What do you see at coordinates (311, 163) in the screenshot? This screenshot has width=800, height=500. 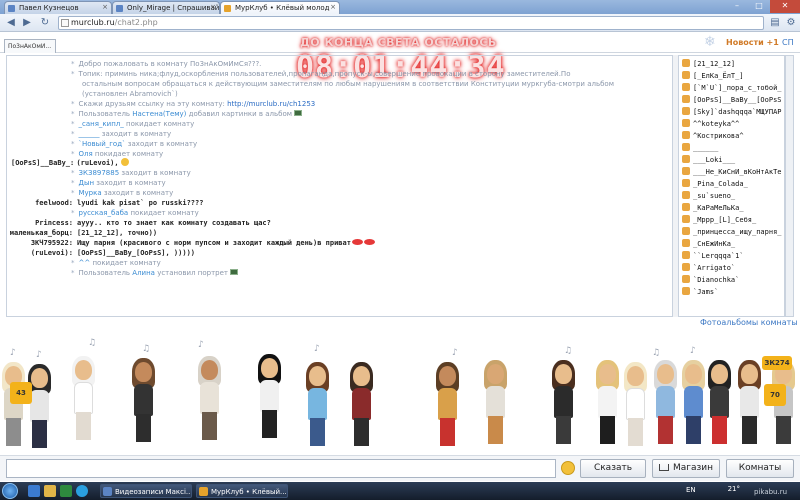 I see `chat-message: [OoPsS]__BaBy_: (ruLevoi),` at bounding box center [311, 163].